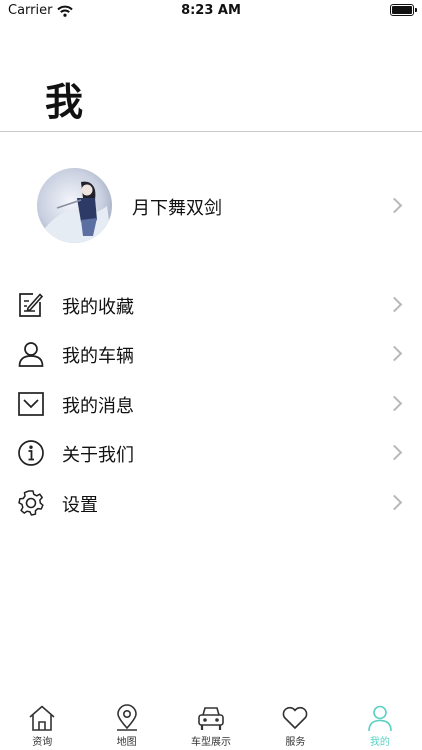  I want to click on gear-icon, so click(31, 503).